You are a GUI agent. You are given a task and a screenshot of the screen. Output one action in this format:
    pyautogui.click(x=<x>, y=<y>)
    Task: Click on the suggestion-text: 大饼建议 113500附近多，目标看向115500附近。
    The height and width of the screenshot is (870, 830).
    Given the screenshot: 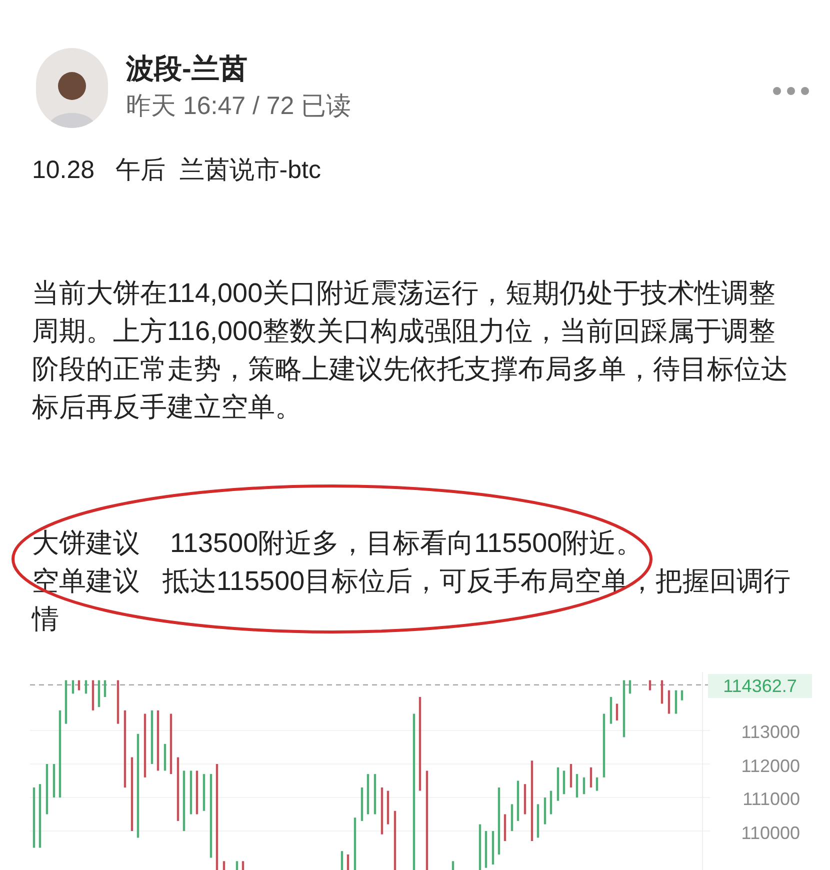 What is the action you would take?
    pyautogui.click(x=338, y=543)
    